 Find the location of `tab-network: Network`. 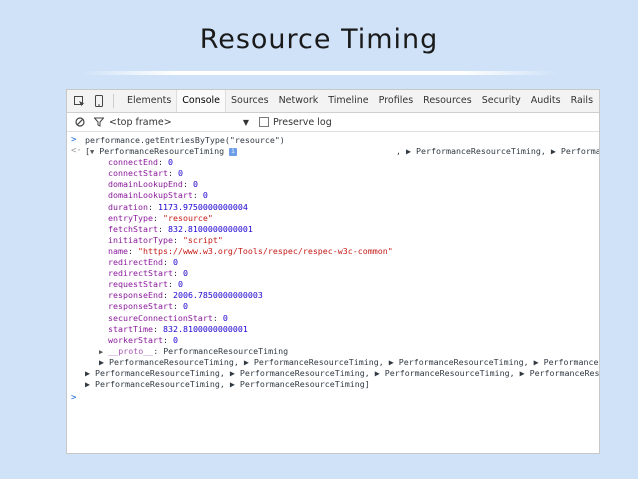

tab-network: Network is located at coordinates (299, 101).